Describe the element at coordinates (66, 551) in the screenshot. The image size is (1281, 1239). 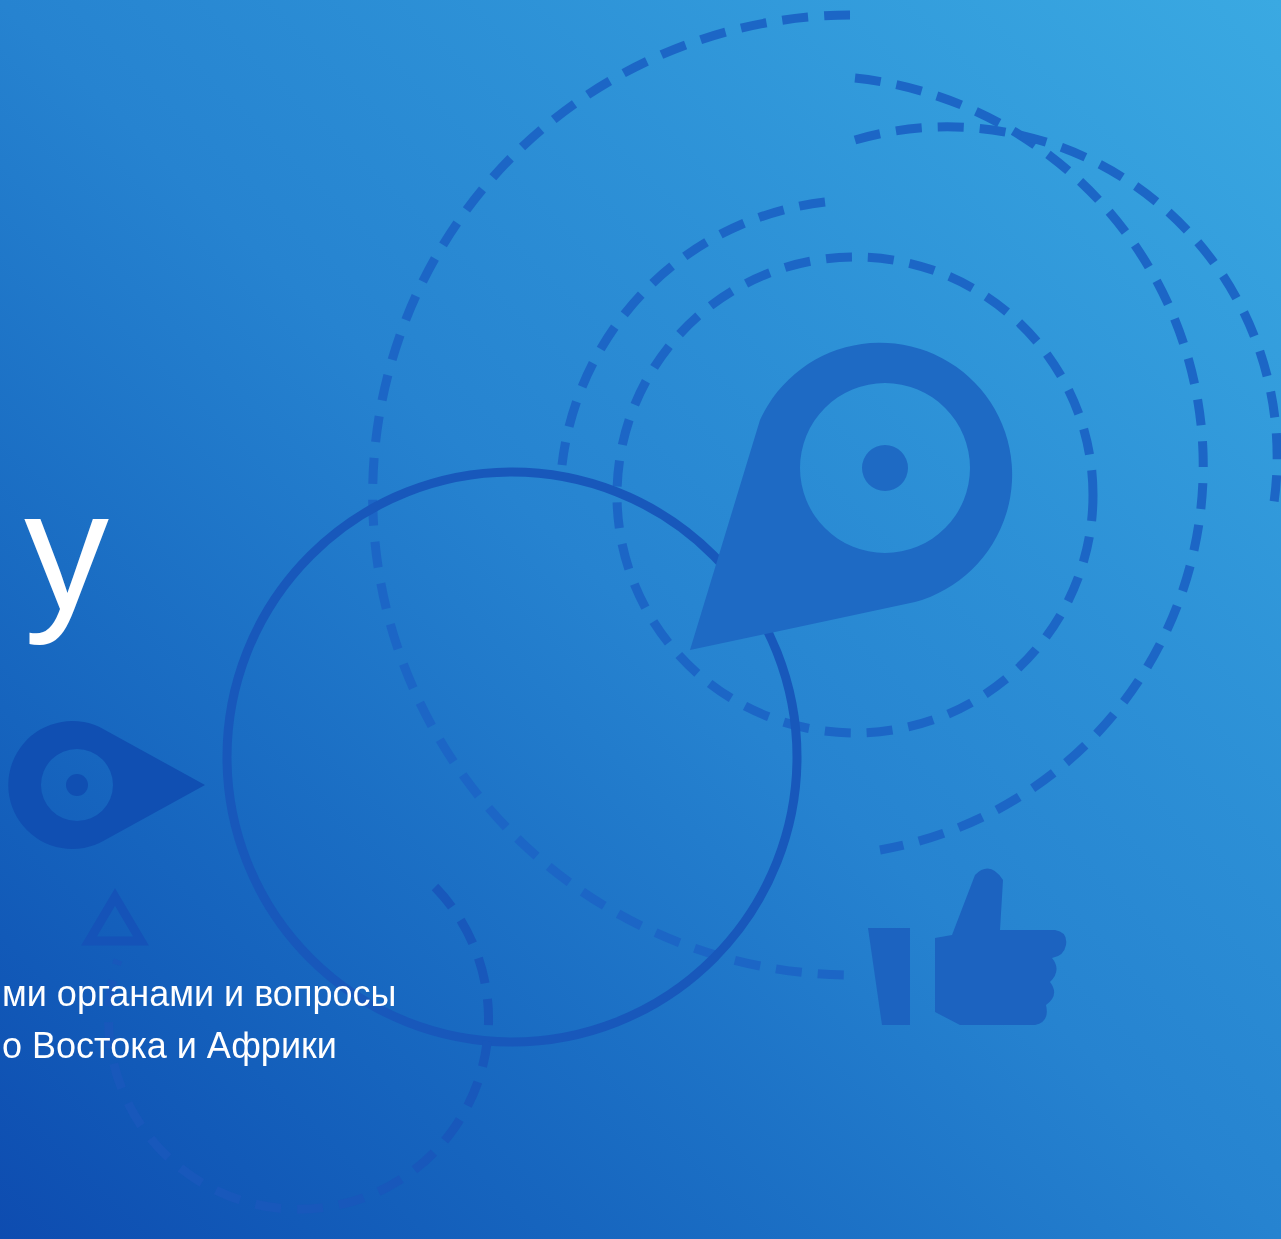
I see `hero-title: у` at that location.